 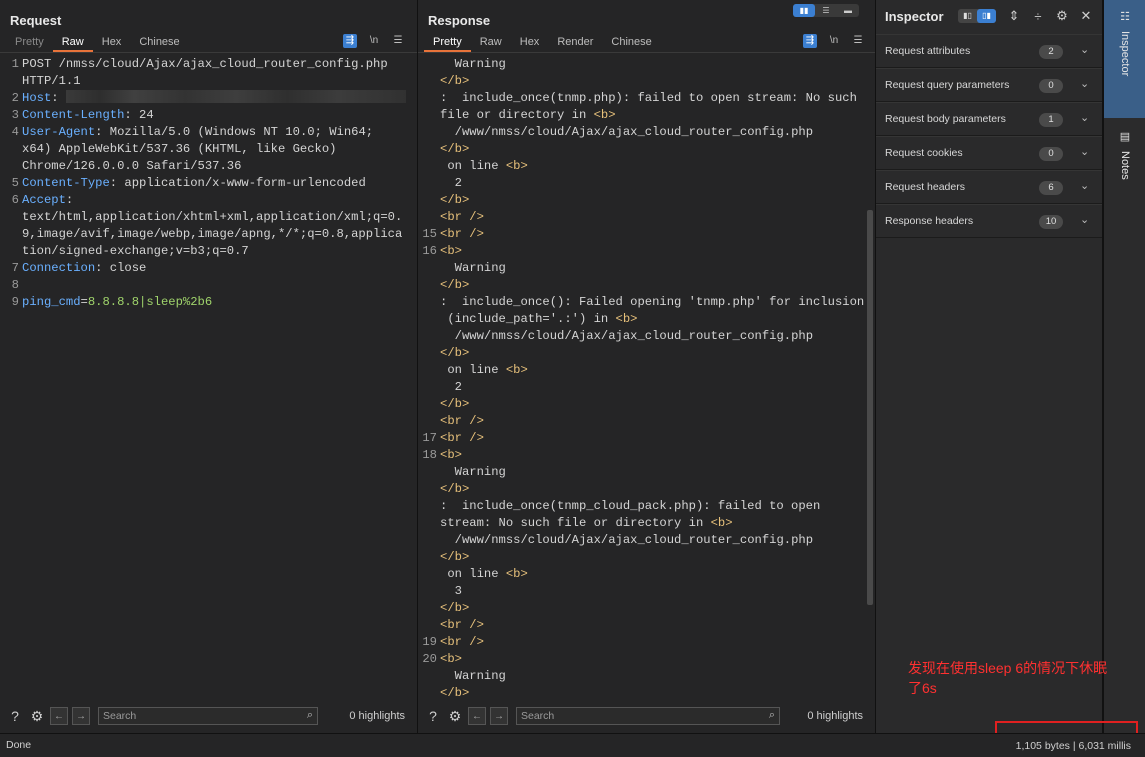 I want to click on sidebar-tab-label: Notes, so click(x=1125, y=165).